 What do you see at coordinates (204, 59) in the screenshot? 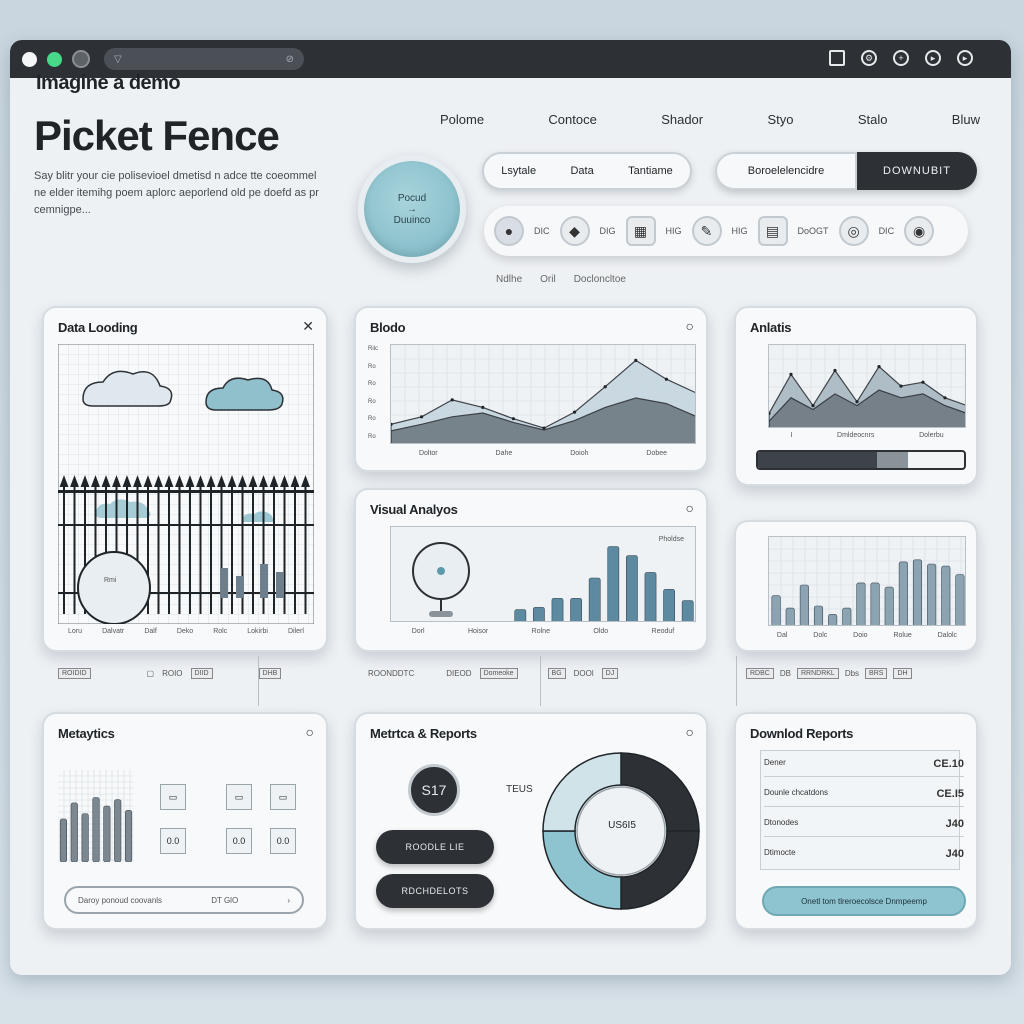
I see `address-bar: ▽ ⊘` at bounding box center [204, 59].